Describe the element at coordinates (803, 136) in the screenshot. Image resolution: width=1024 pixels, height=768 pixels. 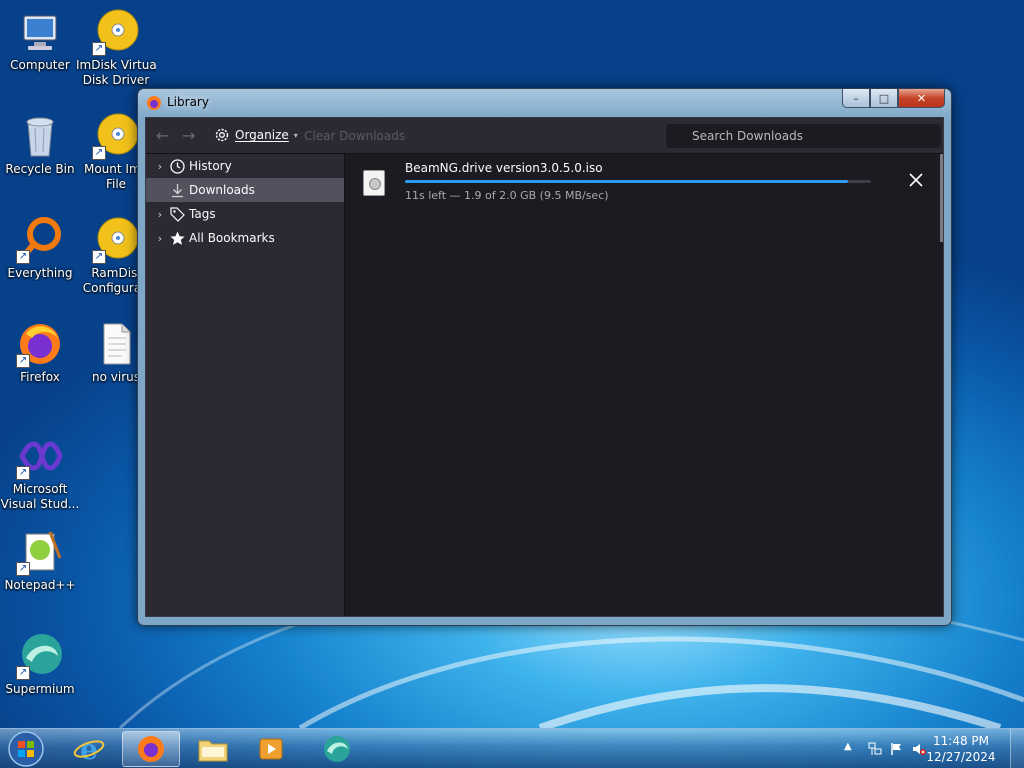
I see `search-input: Search Downloads` at that location.